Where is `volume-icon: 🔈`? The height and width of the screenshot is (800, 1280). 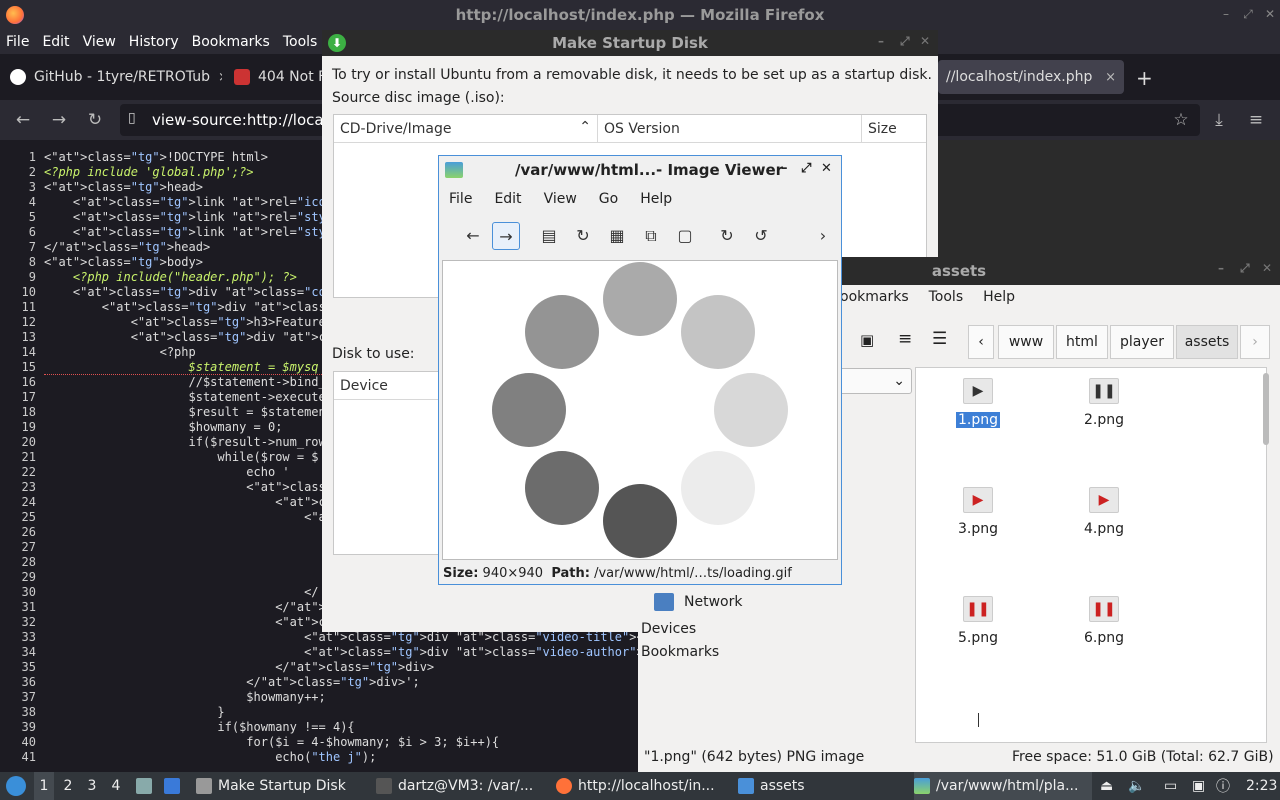
volume-icon: 🔈 is located at coordinates (1136, 786).